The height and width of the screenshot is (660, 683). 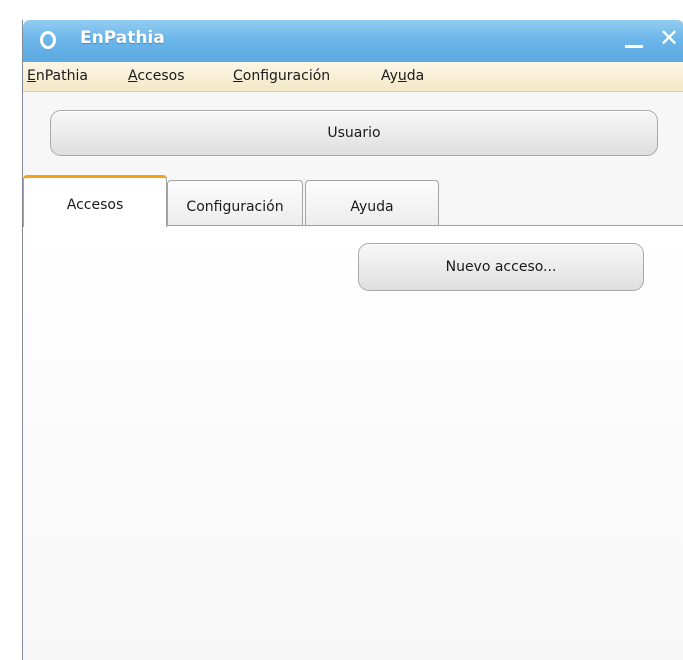 What do you see at coordinates (281, 76) in the screenshot?
I see `menu-configuracion: Configuración` at bounding box center [281, 76].